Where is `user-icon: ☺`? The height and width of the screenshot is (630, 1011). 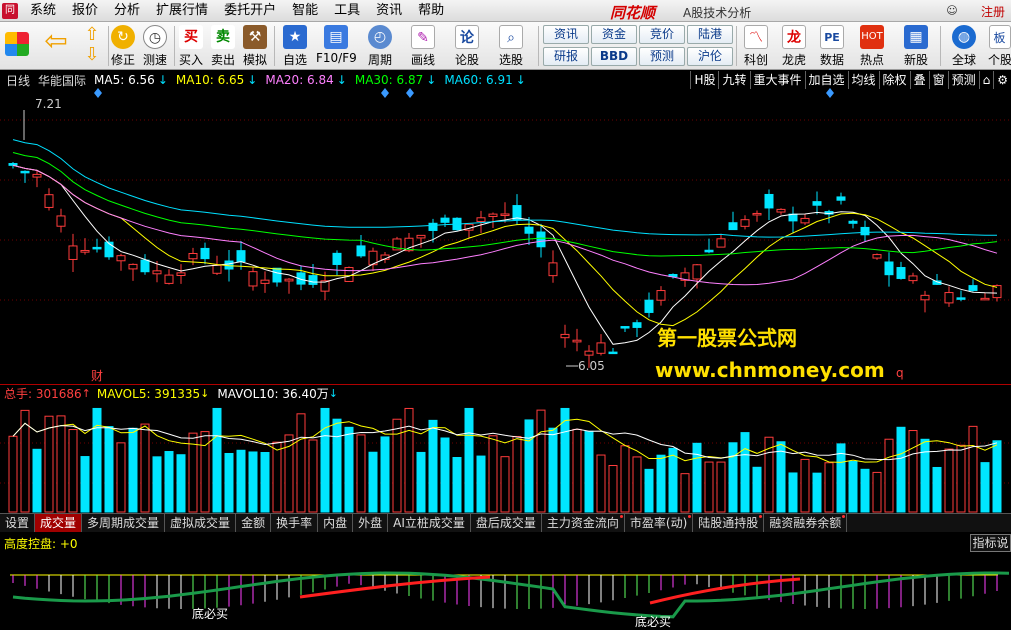 user-icon: ☺ is located at coordinates (952, 11).